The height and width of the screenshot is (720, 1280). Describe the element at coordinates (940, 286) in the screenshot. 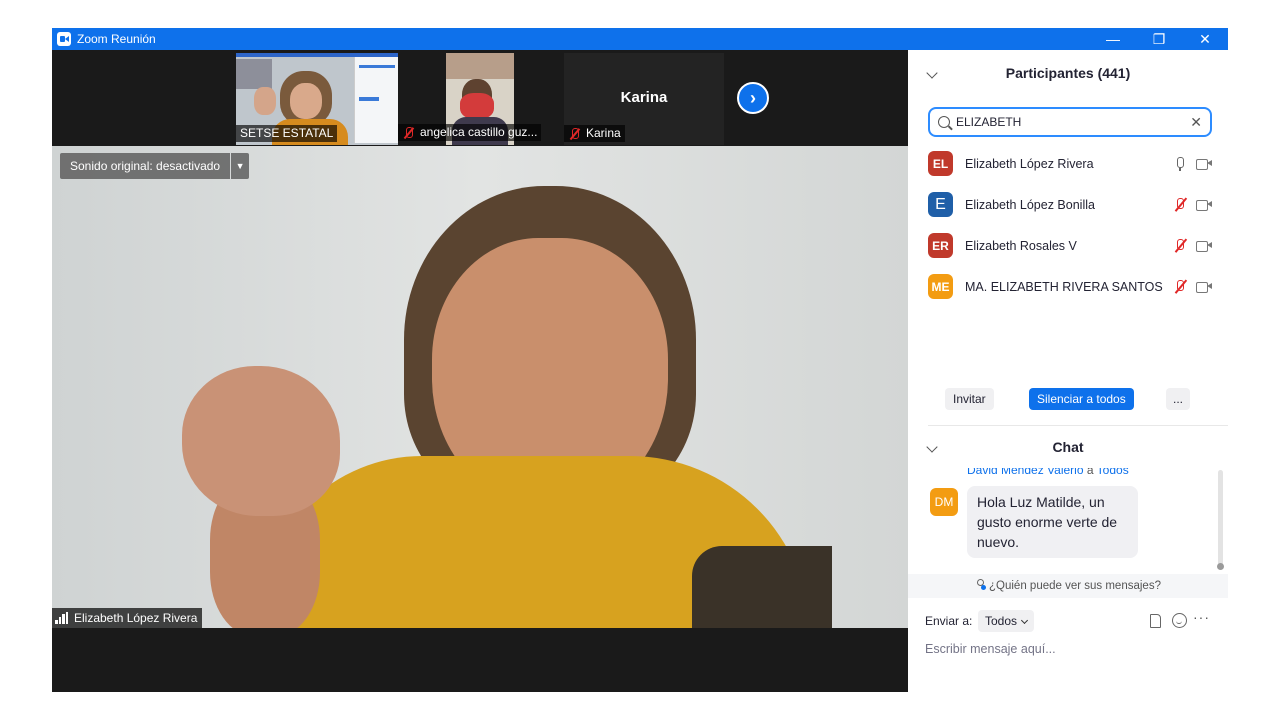

I see `avatar: ME` at that location.